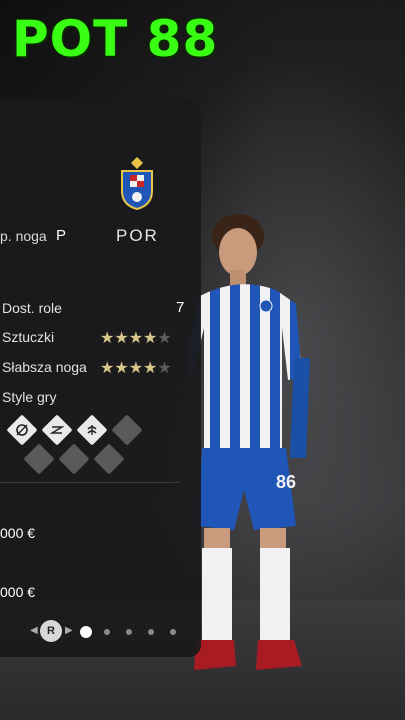 Image resolution: width=405 pixels, height=720 pixels. I want to click on page-right-arrow-icon: ▶, so click(69, 630).